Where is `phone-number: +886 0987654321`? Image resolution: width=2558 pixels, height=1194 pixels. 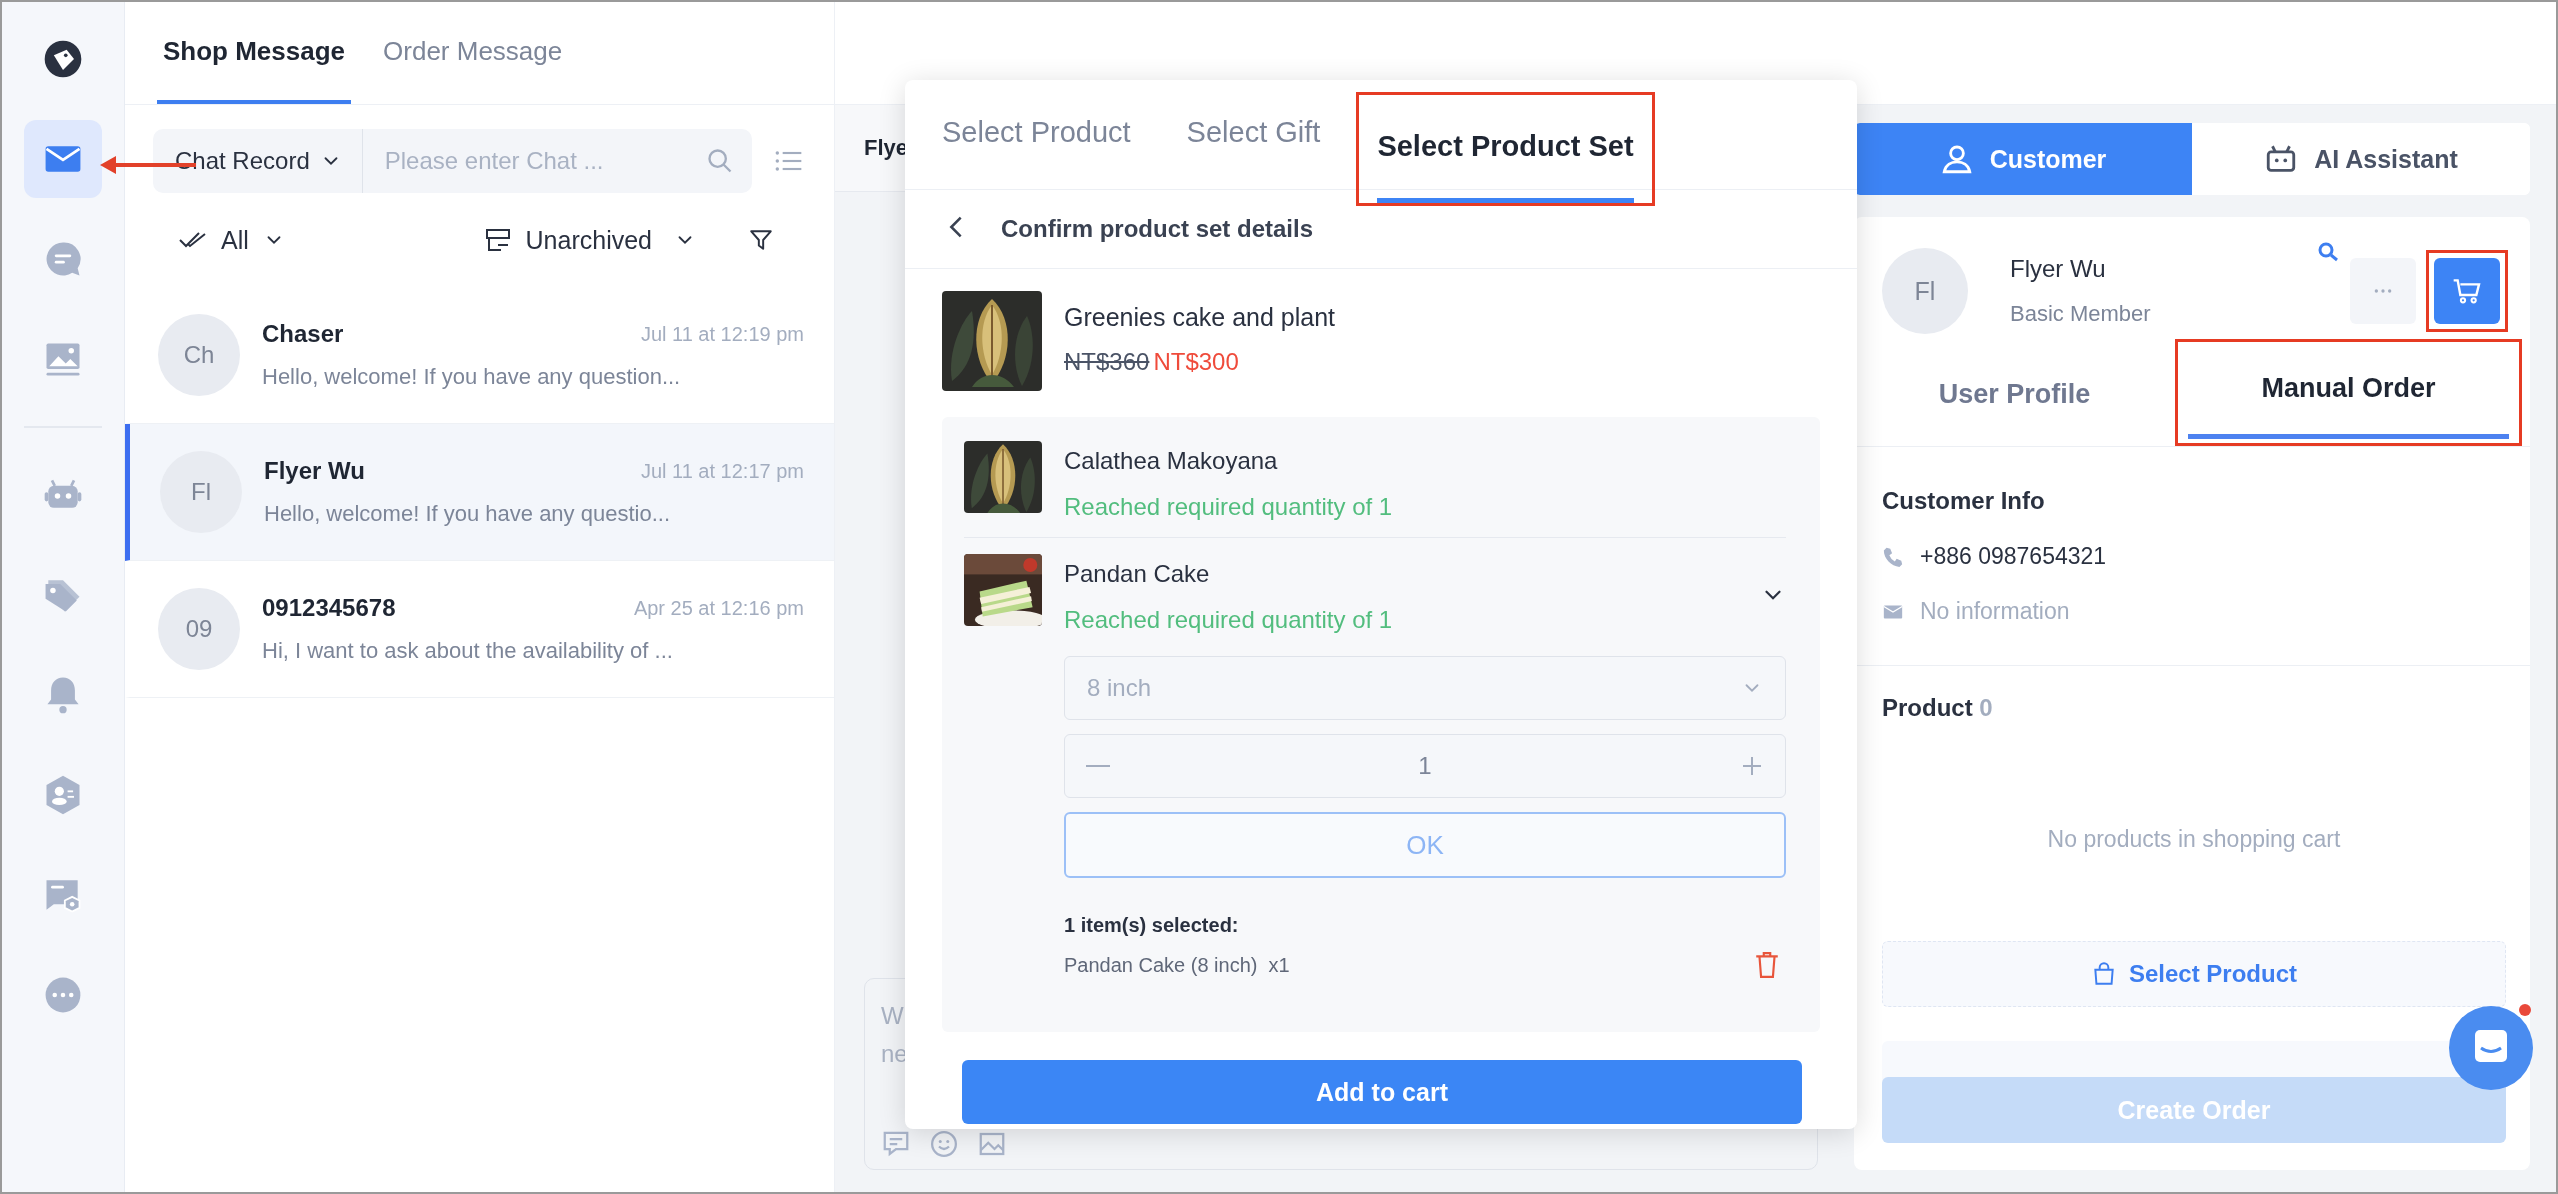
phone-number: +886 0987654321 is located at coordinates (2013, 556).